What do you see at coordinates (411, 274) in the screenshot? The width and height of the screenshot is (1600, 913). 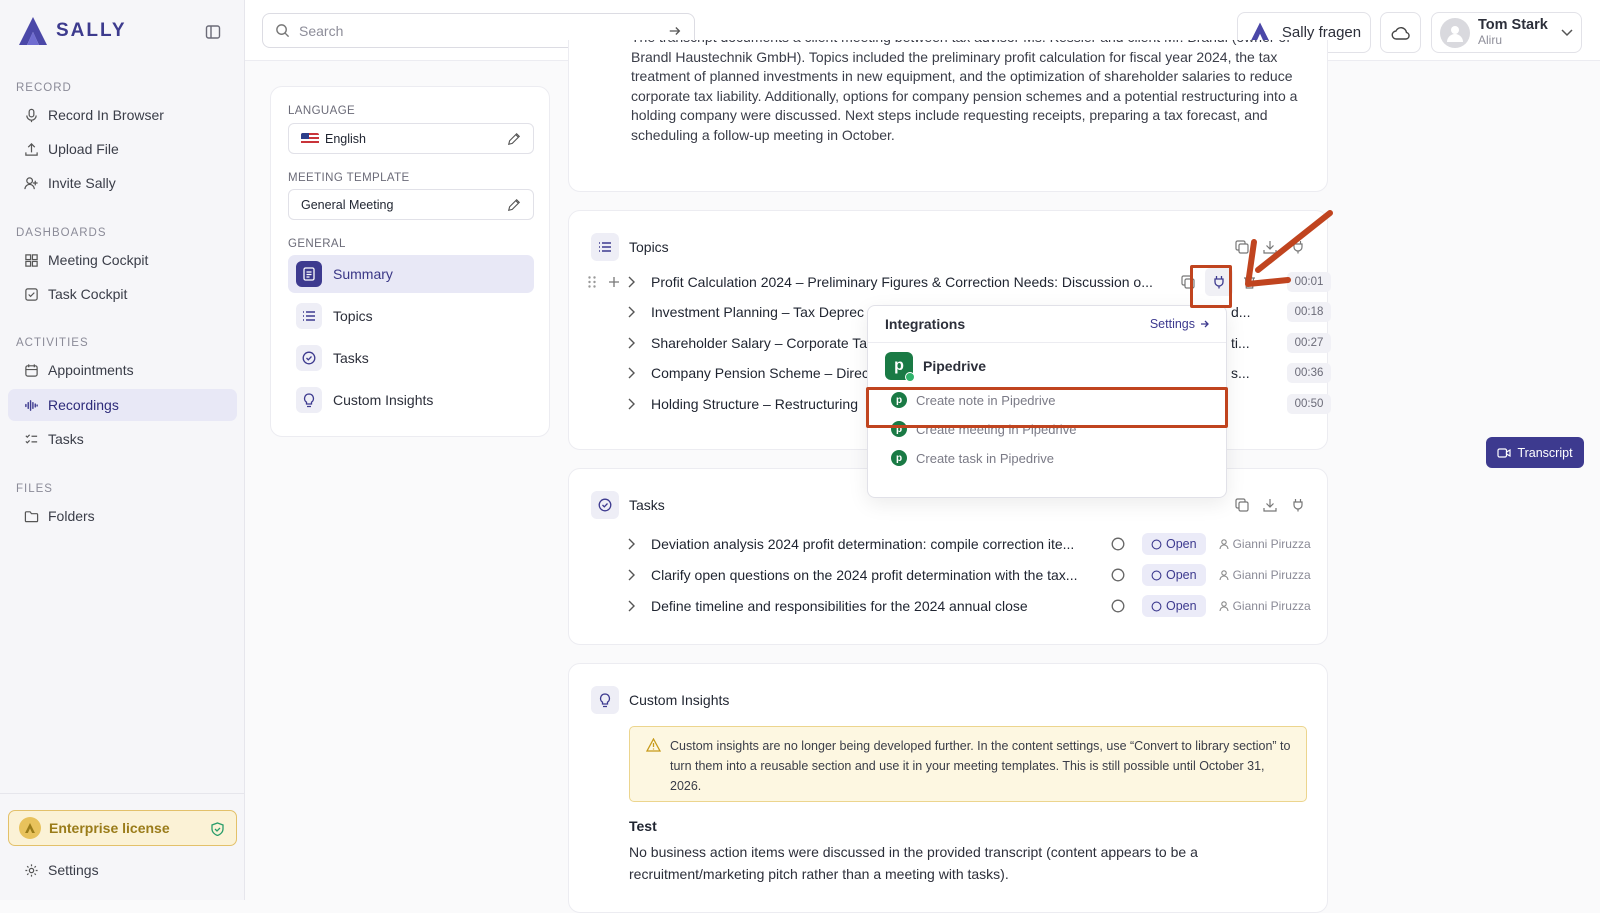 I see `section-link-summary: Summary` at bounding box center [411, 274].